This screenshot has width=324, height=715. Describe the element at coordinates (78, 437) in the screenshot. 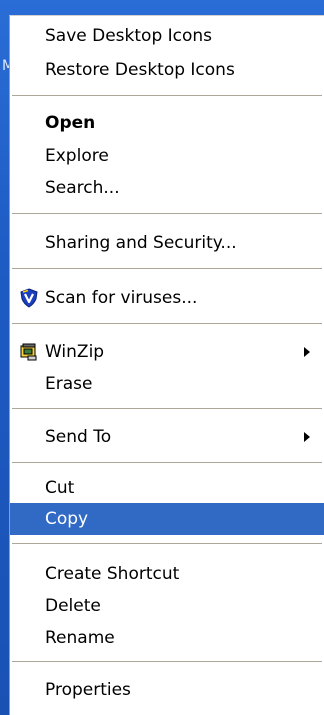

I see `menu-item-label: Send To` at that location.